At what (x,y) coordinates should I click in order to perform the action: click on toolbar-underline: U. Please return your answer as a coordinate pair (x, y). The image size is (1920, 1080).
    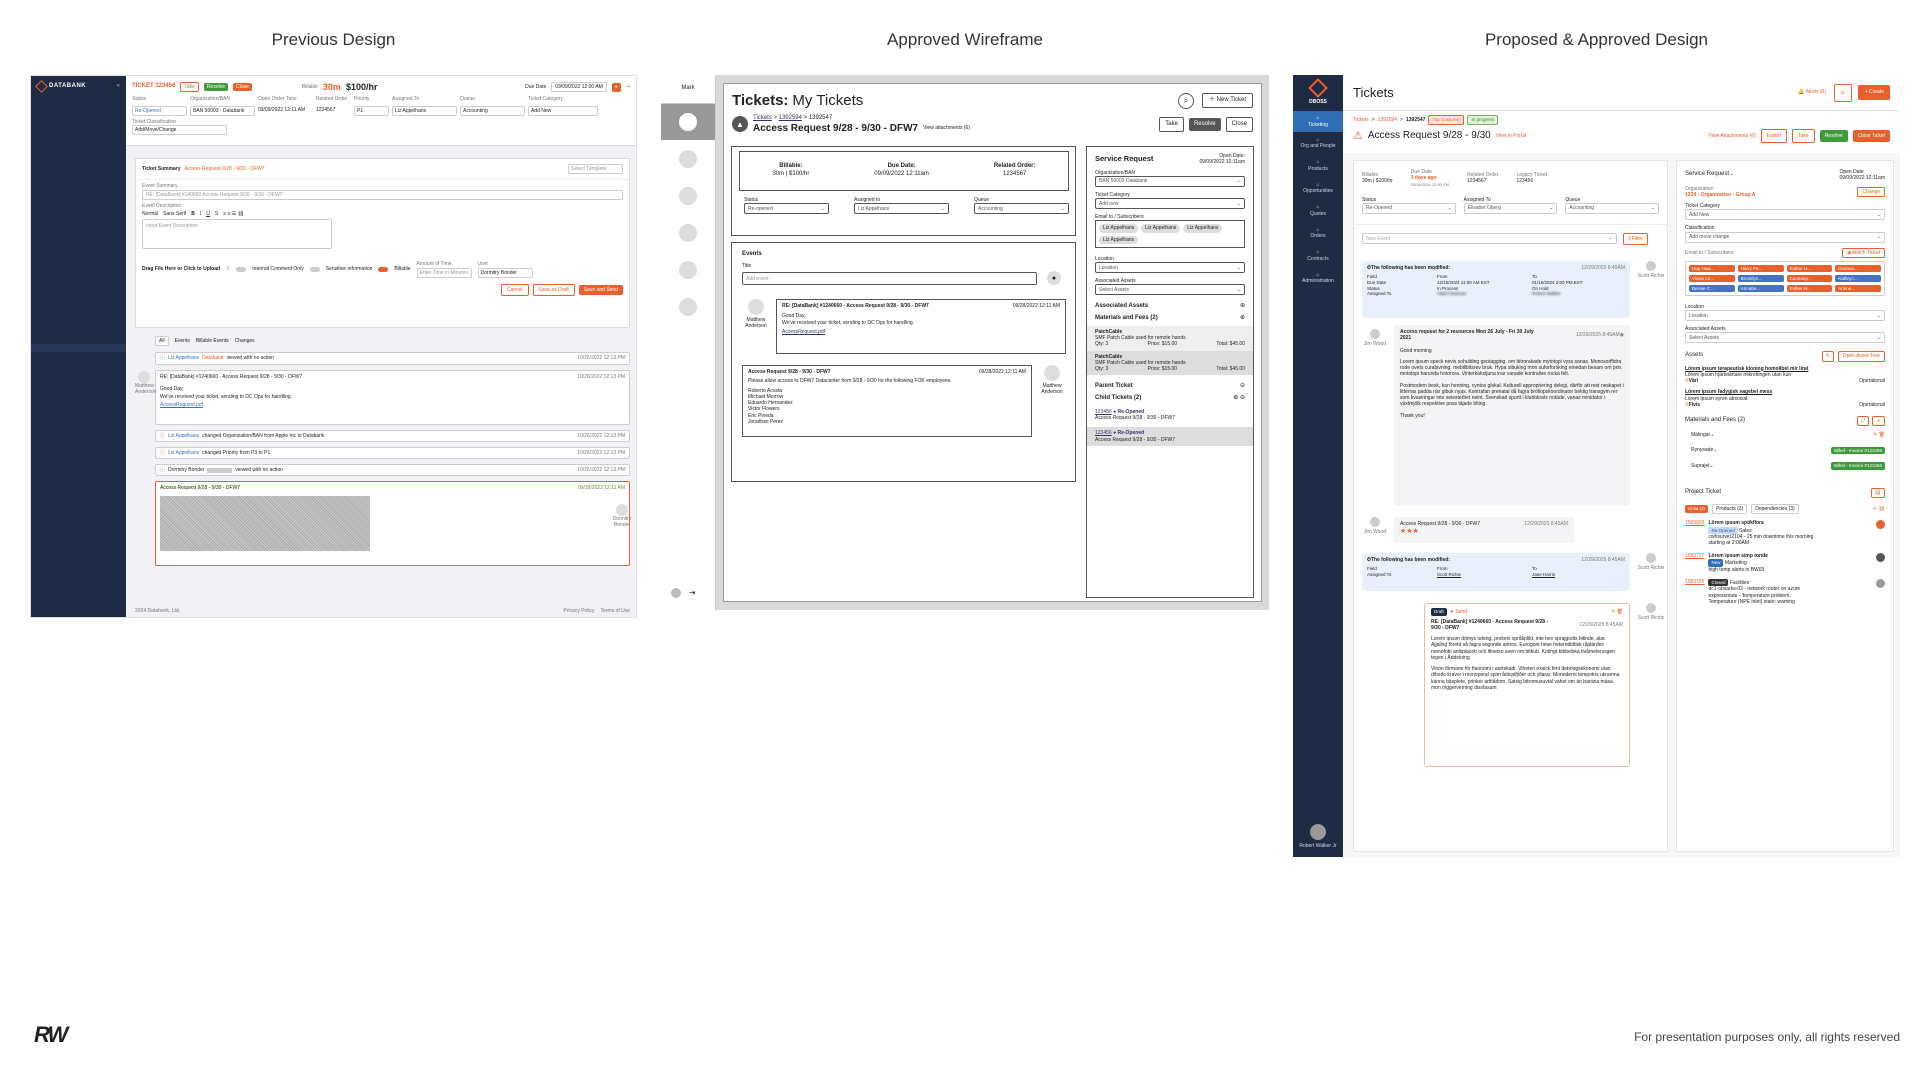
    Looking at the image, I should click on (208, 214).